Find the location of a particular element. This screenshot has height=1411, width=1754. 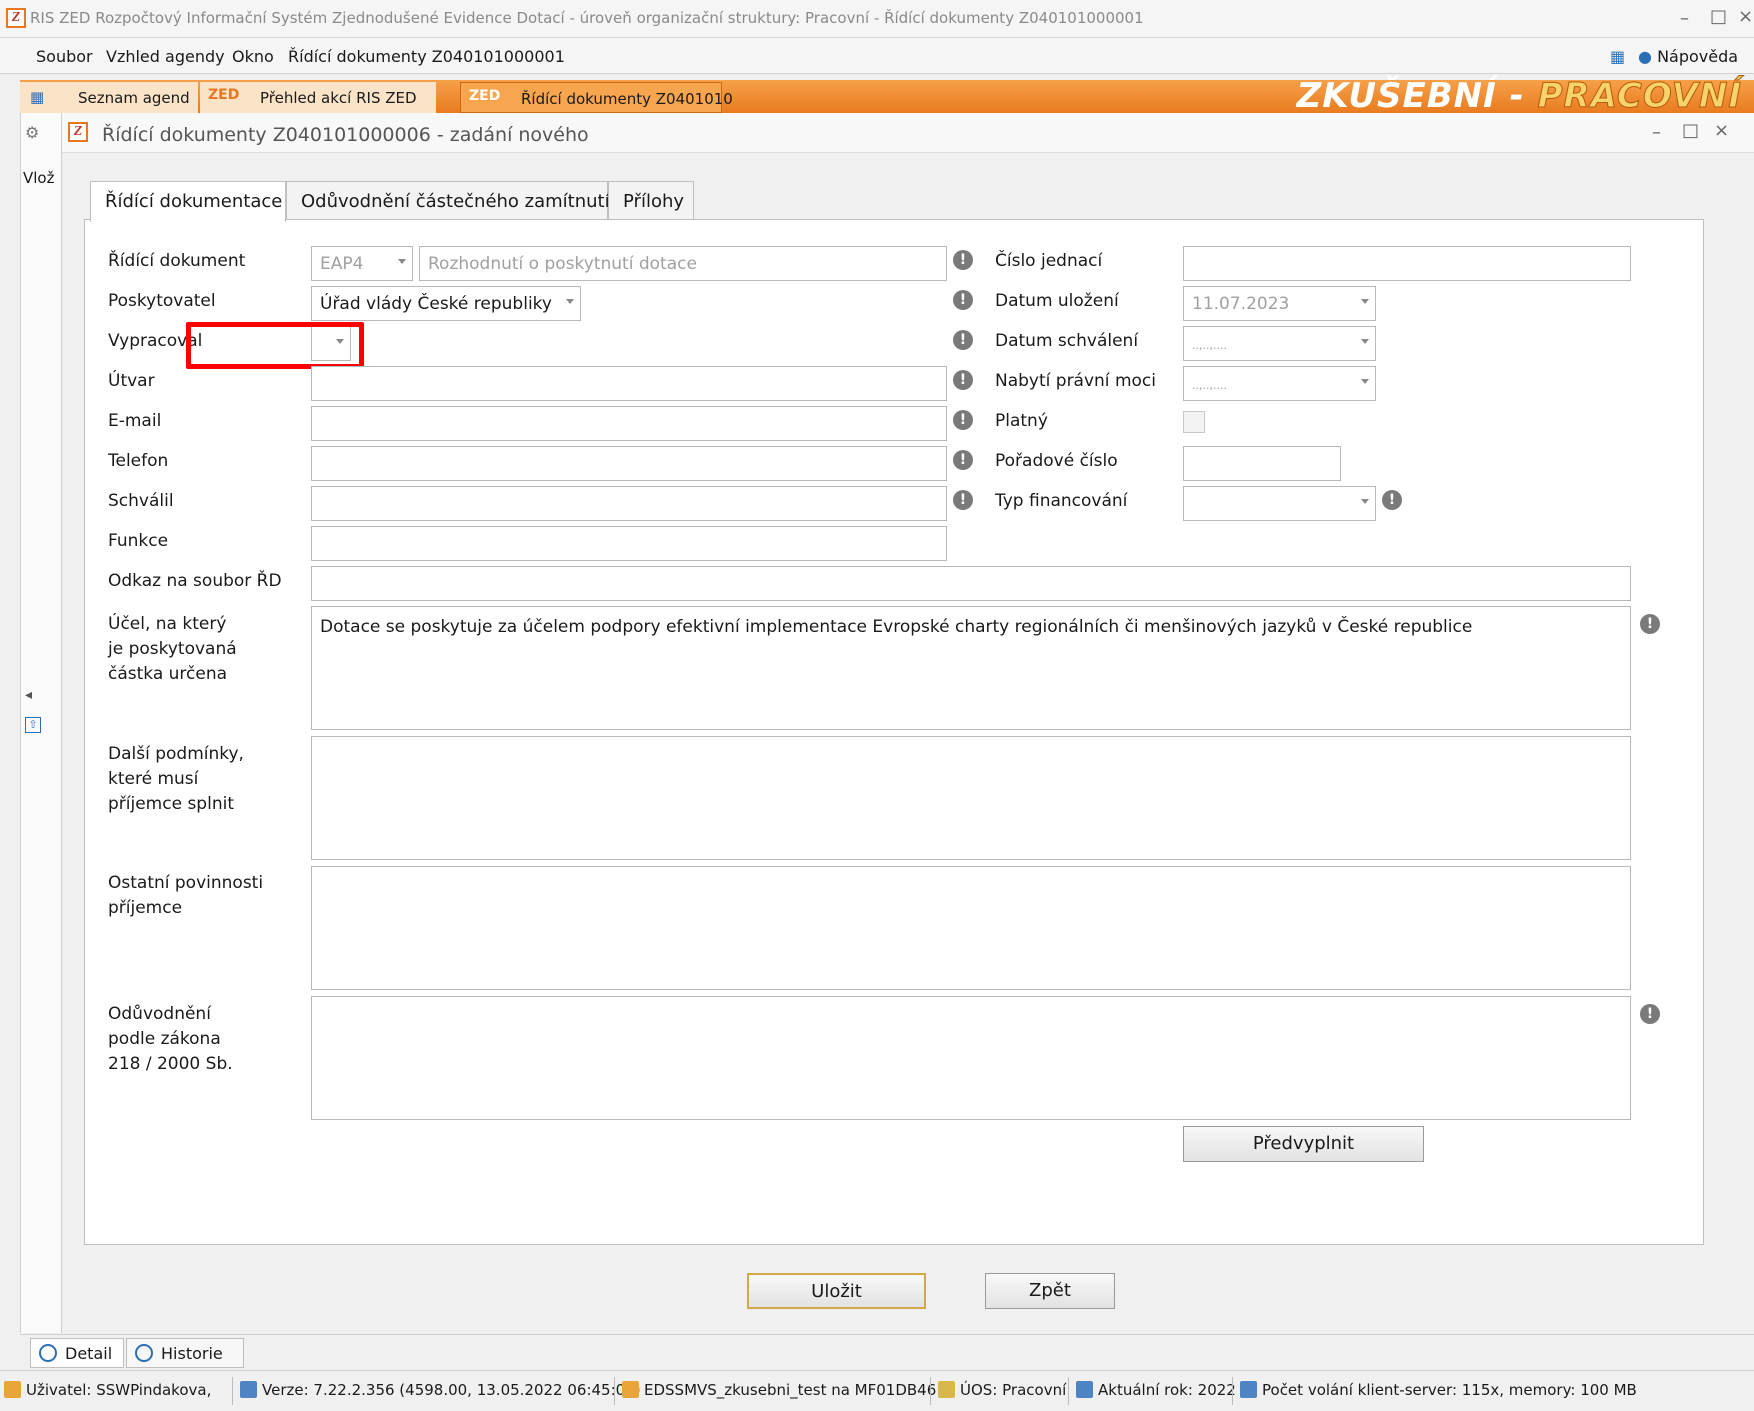

tab-detail: Detail is located at coordinates (77, 1353).